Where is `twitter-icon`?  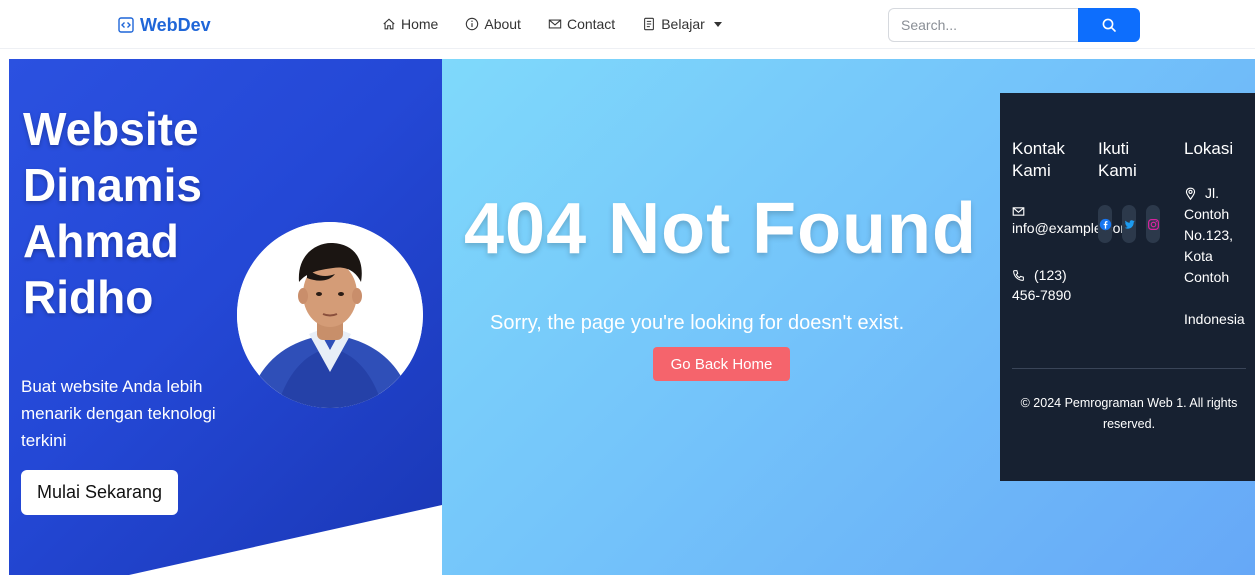 twitter-icon is located at coordinates (1129, 224).